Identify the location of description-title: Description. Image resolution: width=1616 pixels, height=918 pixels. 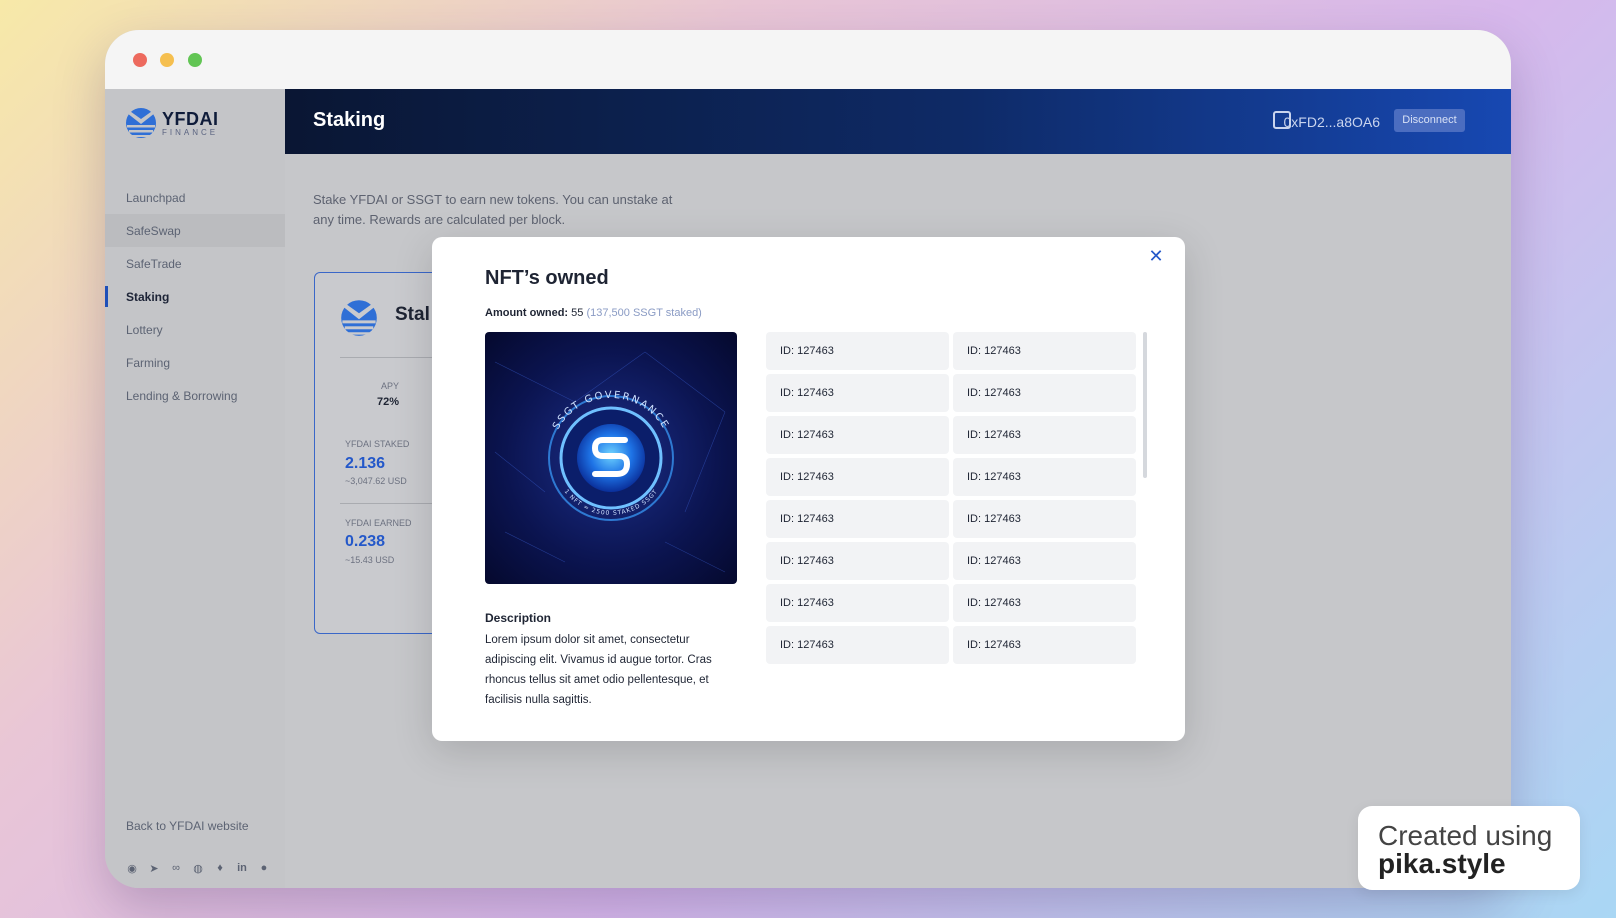
(518, 618).